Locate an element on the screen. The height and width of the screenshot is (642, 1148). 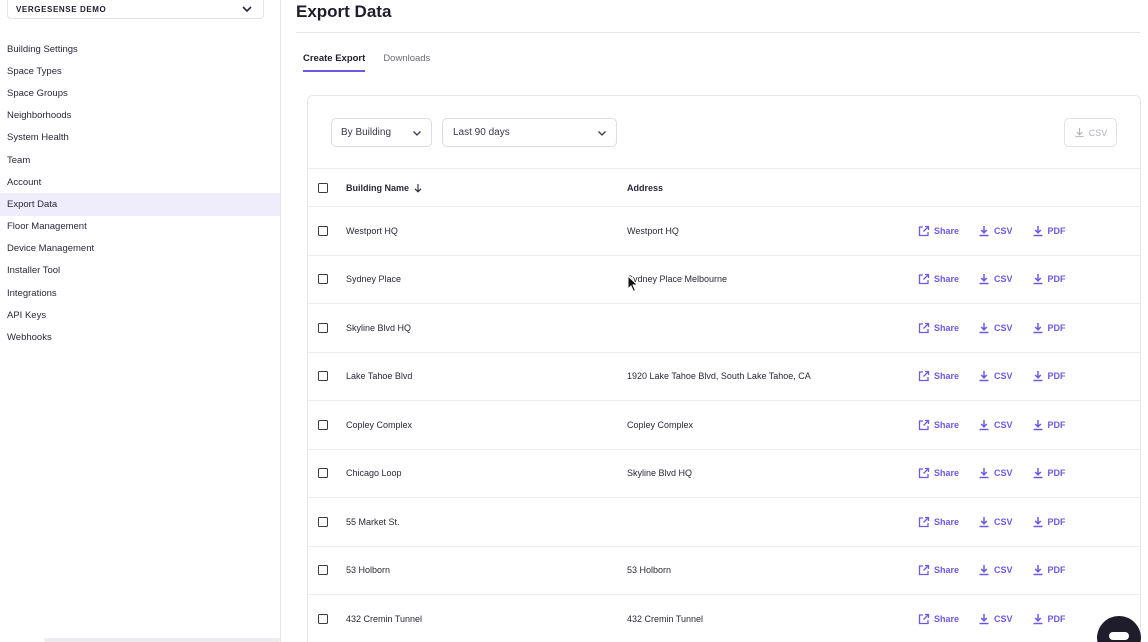
sidebar-item-device-management: Device Management is located at coordinates (140, 249).